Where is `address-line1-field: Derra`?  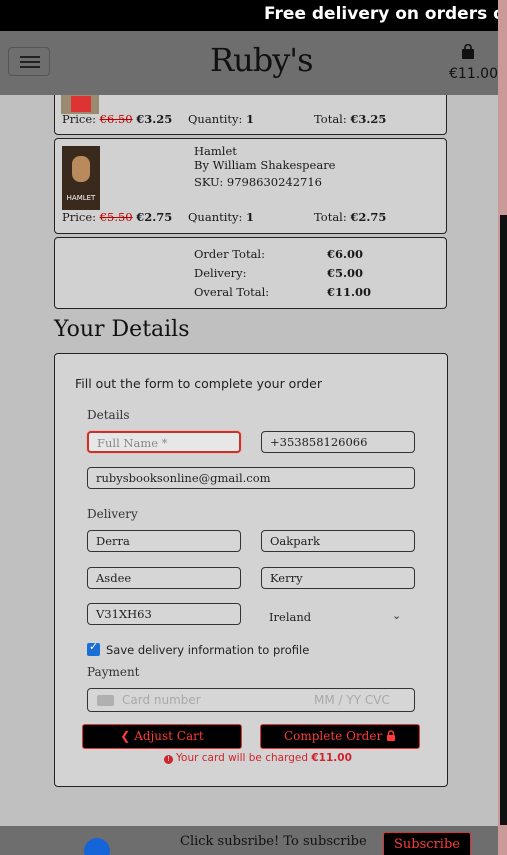 address-line1-field: Derra is located at coordinates (164, 541).